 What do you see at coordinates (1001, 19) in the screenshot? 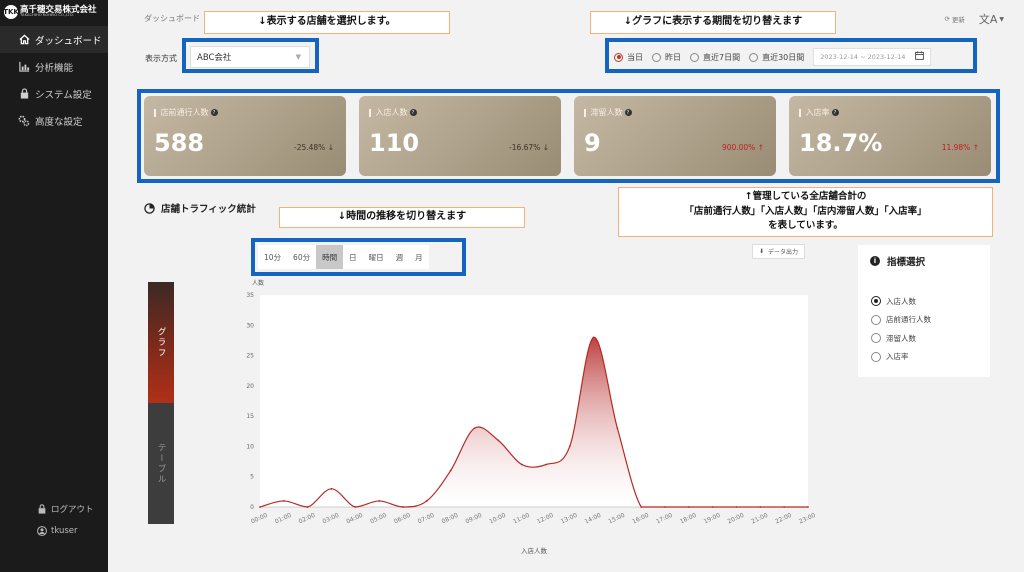
I see `chevron-down-icon: ▼` at bounding box center [1001, 19].